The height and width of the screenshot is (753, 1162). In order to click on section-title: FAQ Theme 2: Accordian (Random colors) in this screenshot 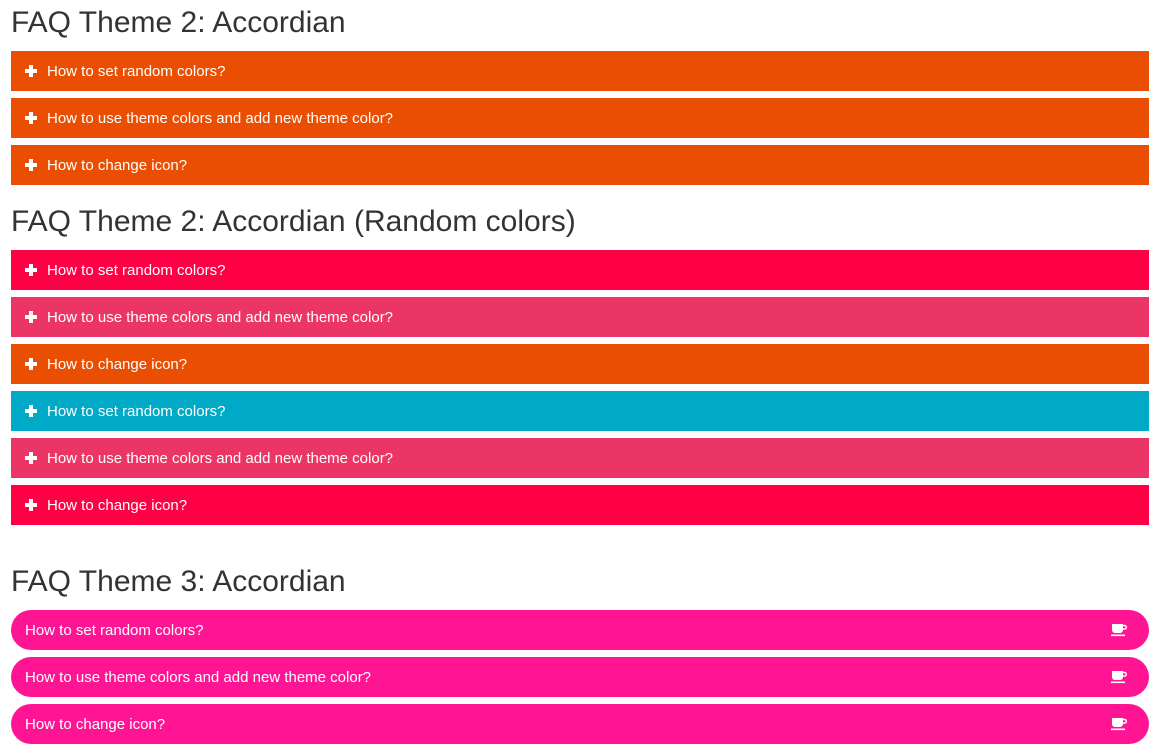, I will do `click(293, 221)`.